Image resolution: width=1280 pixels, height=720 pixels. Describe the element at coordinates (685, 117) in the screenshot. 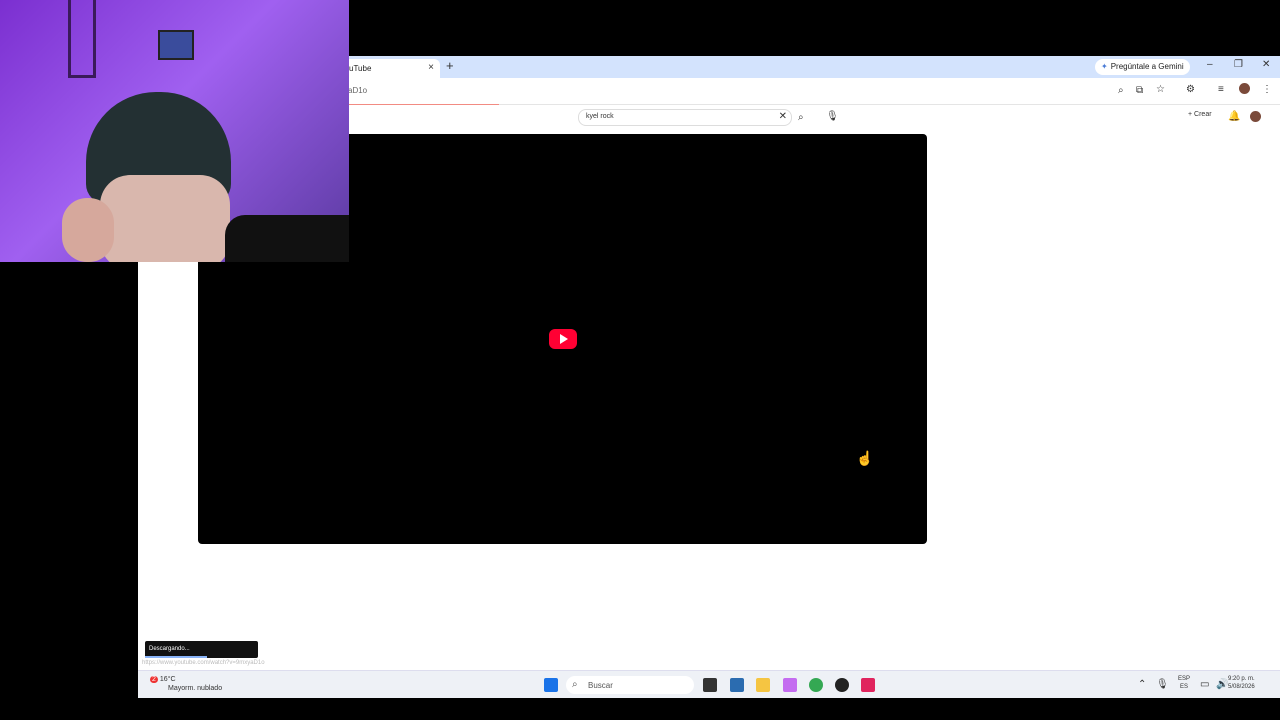

I see `youtube-search-input: kyel rock ✕` at that location.